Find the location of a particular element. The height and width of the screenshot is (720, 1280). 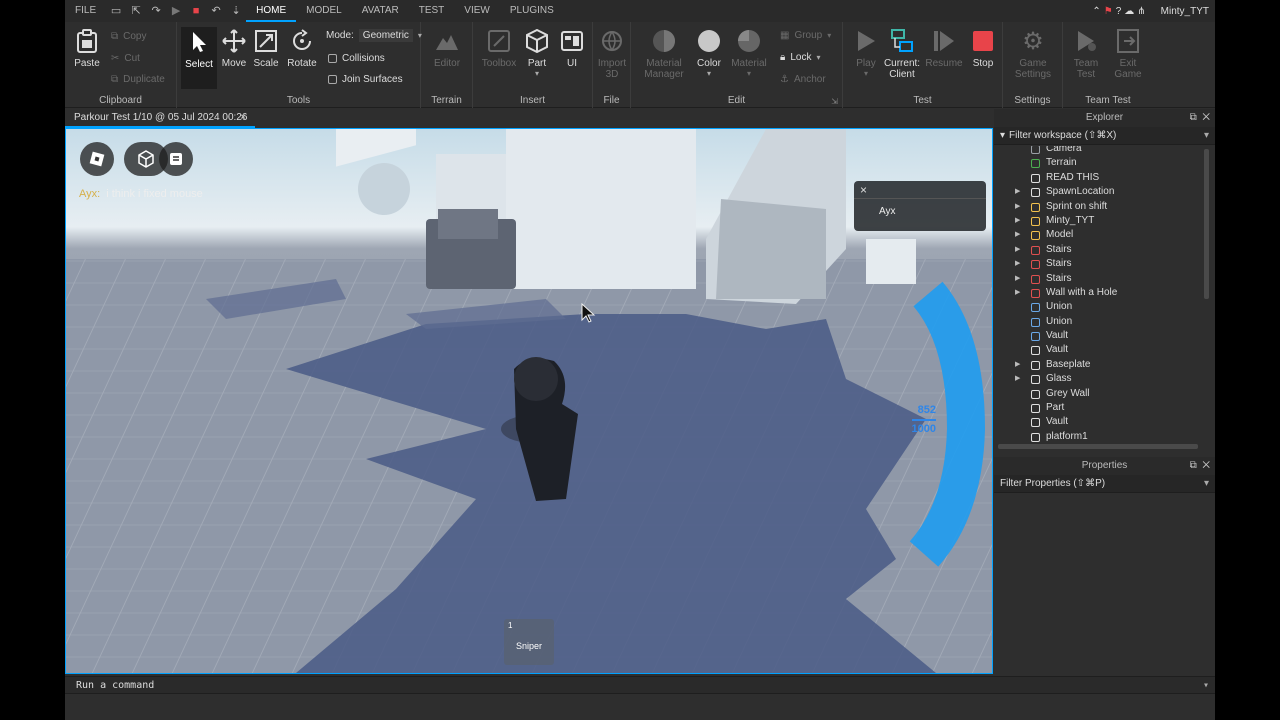

rotate-button: Rotate is located at coordinates (302, 48).